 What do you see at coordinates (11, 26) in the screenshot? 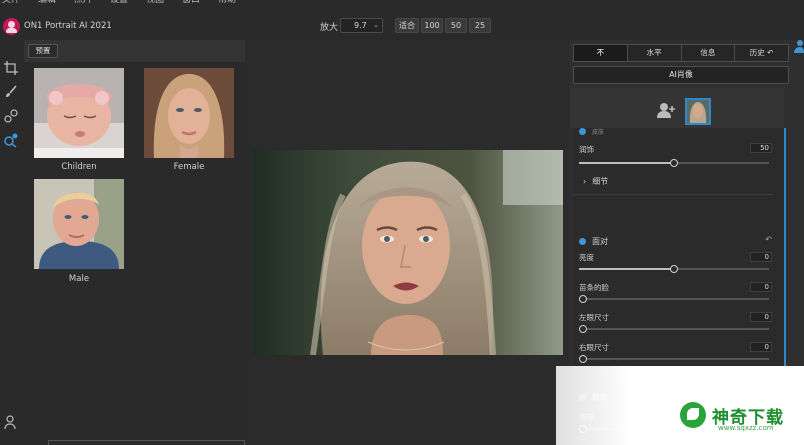
I see `app-logo-icon` at bounding box center [11, 26].